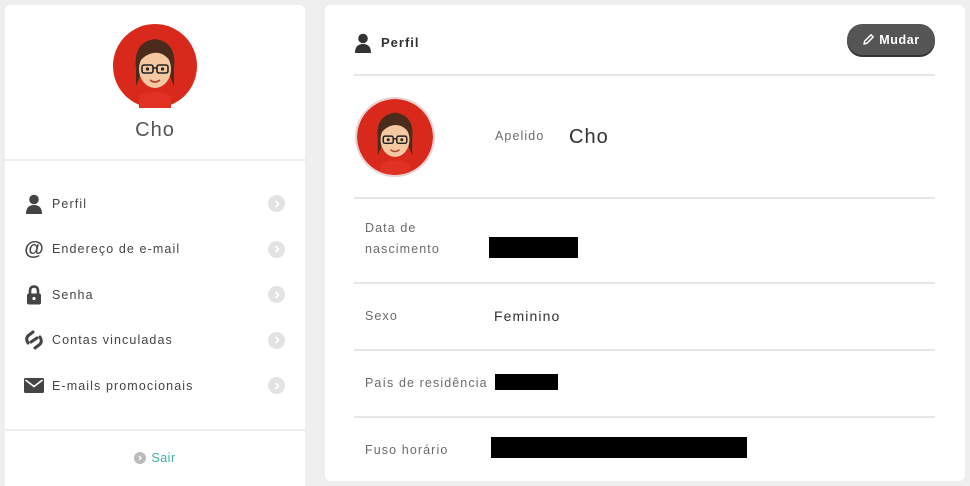 This screenshot has width=970, height=486. What do you see at coordinates (426, 383) in the screenshot?
I see `country-label: País de residência` at bounding box center [426, 383].